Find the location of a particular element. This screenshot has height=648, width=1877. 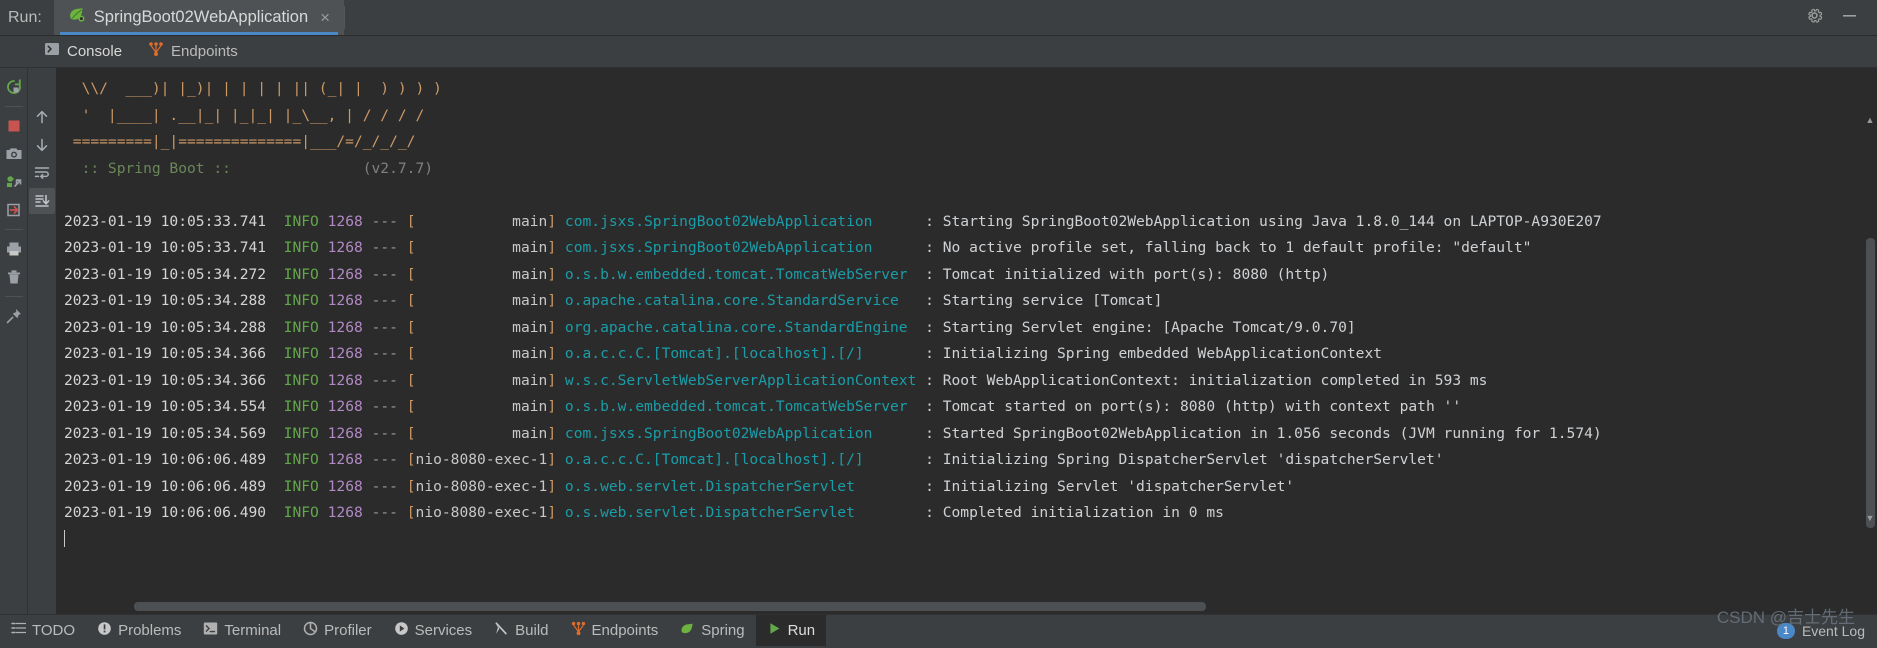

log-logger: o.s.web.servlet.DispatcherServlet is located at coordinates (745, 486).